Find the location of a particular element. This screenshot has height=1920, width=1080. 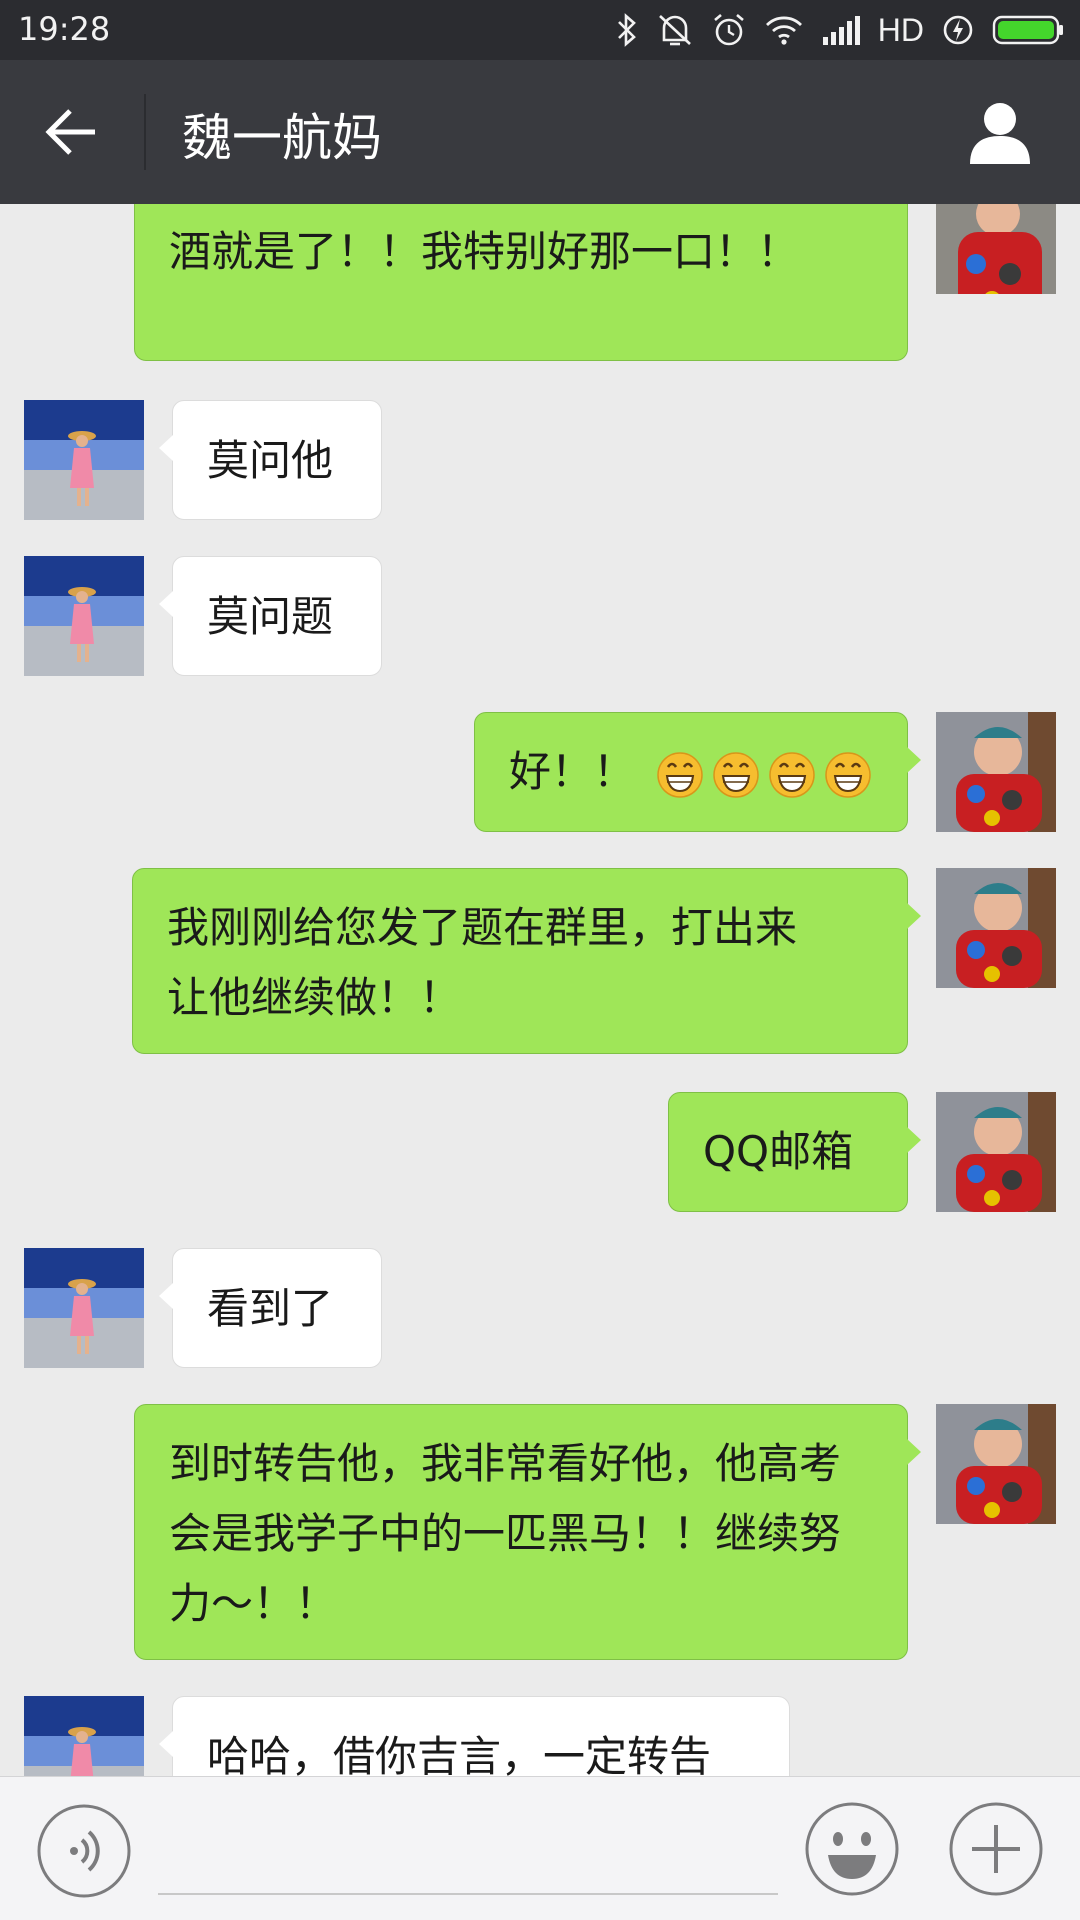

received-message-bubble: 莫问题 is located at coordinates (270, 616).